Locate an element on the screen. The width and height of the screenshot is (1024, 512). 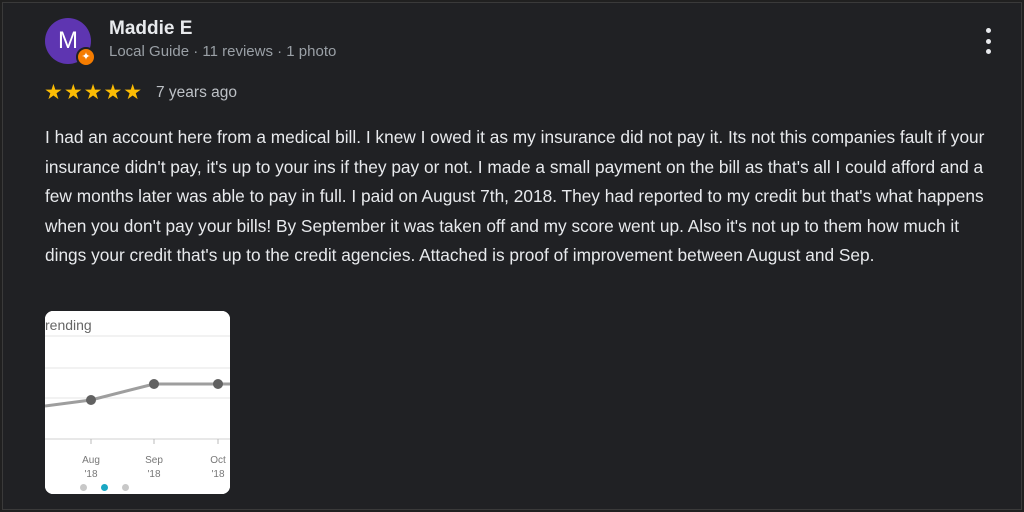
photo-pagination is located at coordinates (104, 487).